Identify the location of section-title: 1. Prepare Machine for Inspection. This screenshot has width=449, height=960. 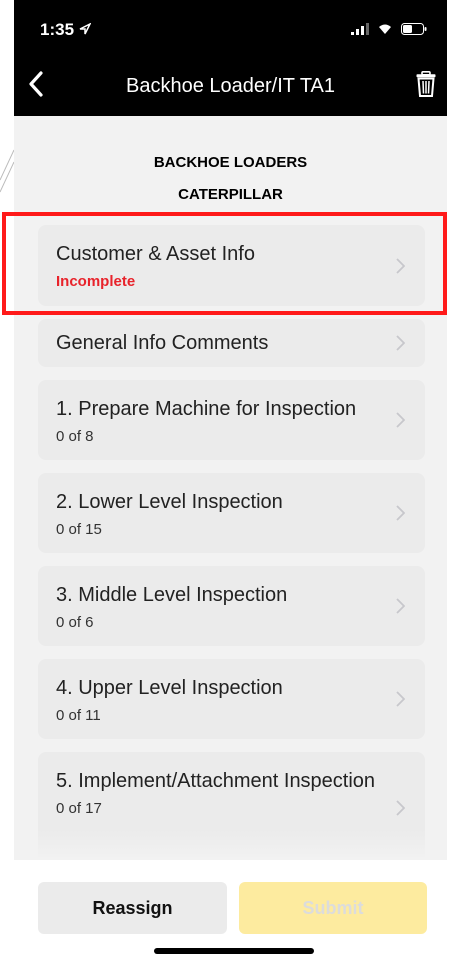
(206, 409).